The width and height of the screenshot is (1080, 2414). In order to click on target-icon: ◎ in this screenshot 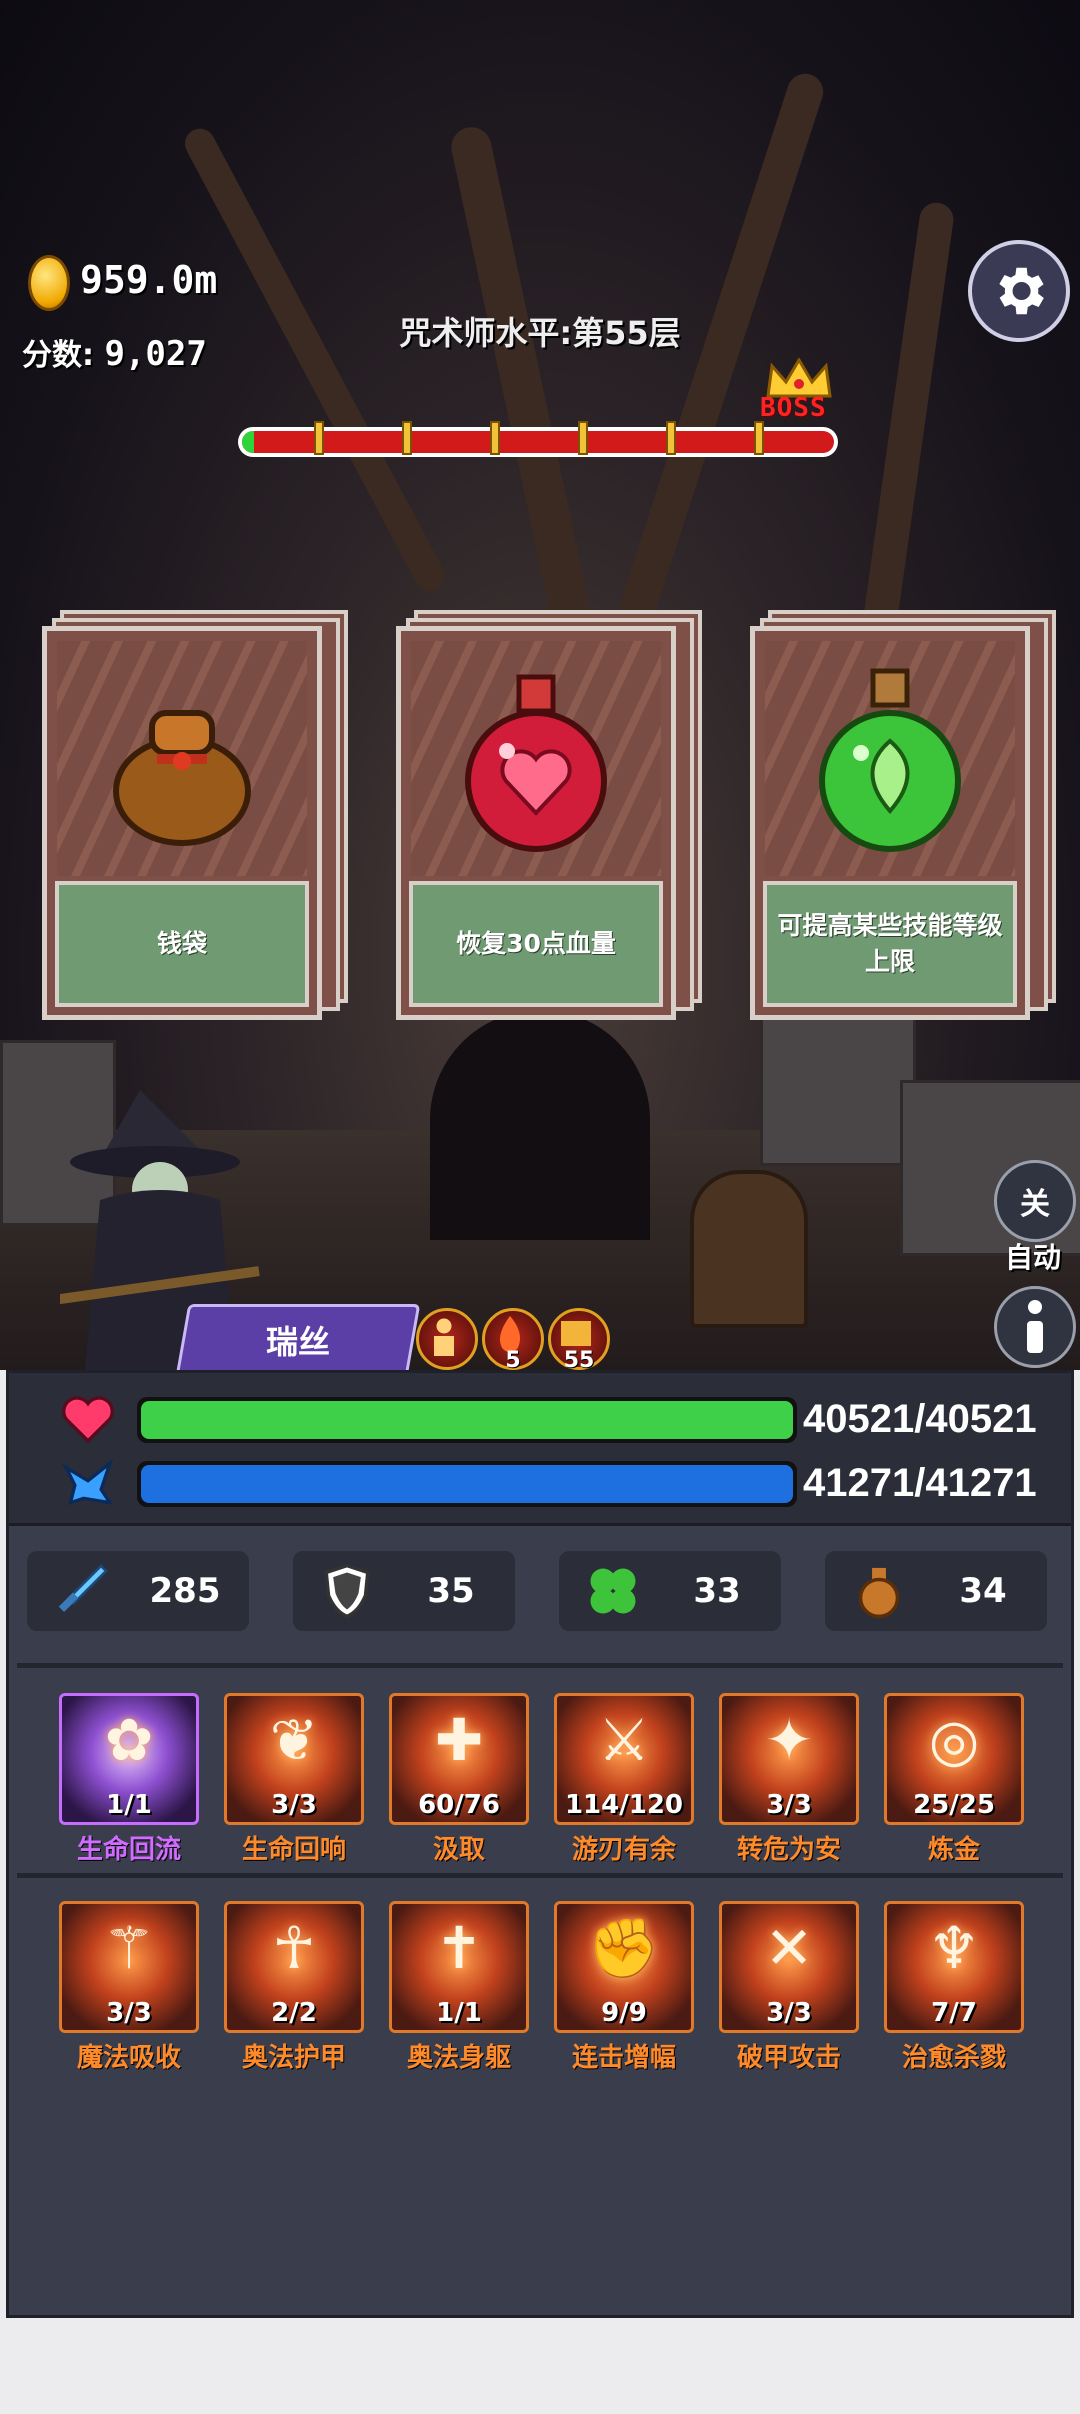, I will do `click(954, 1740)`.